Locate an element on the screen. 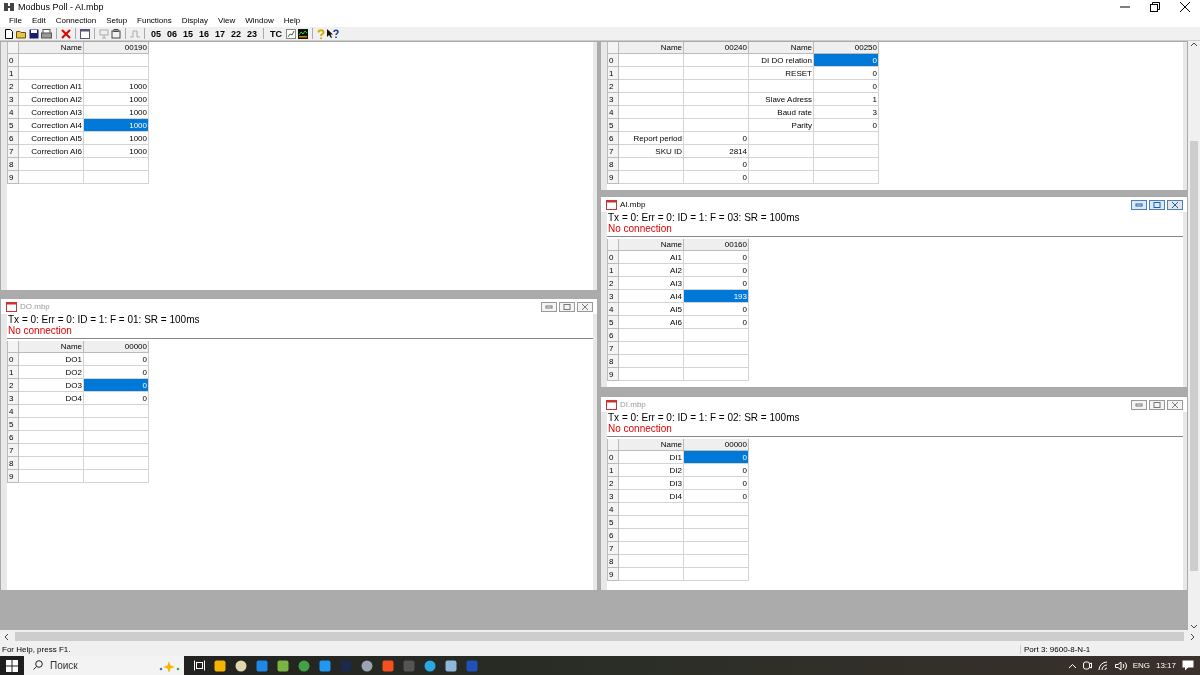 The image size is (1200, 675). menu-item: Edit is located at coordinates (38, 20).